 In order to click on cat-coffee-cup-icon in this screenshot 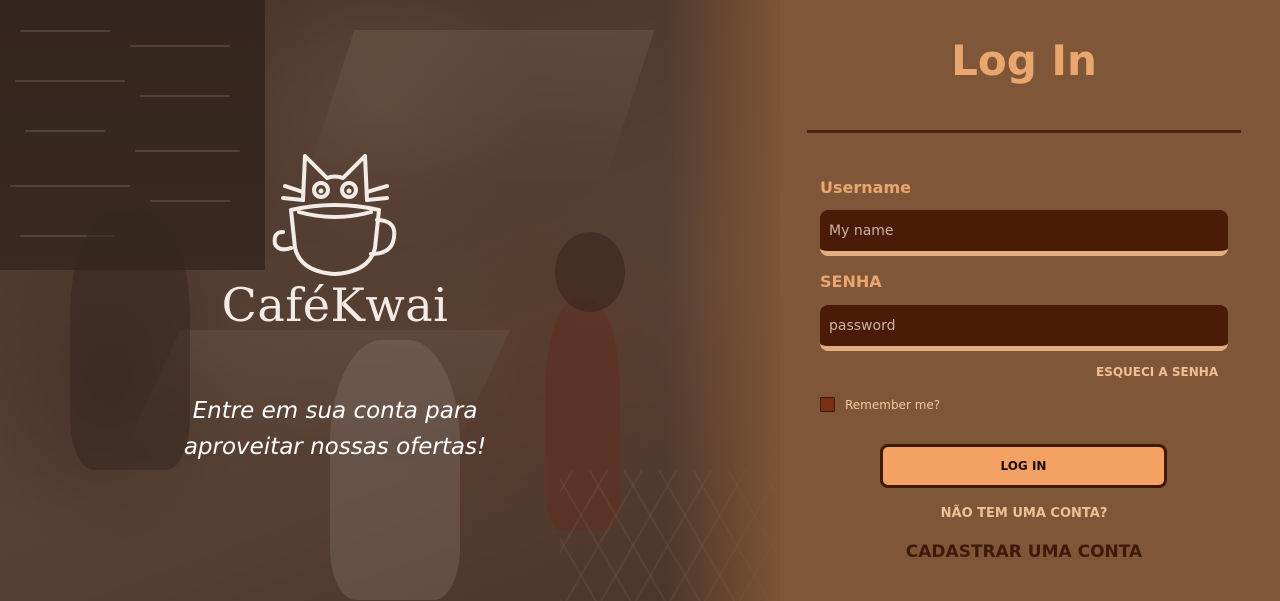, I will do `click(334, 215)`.